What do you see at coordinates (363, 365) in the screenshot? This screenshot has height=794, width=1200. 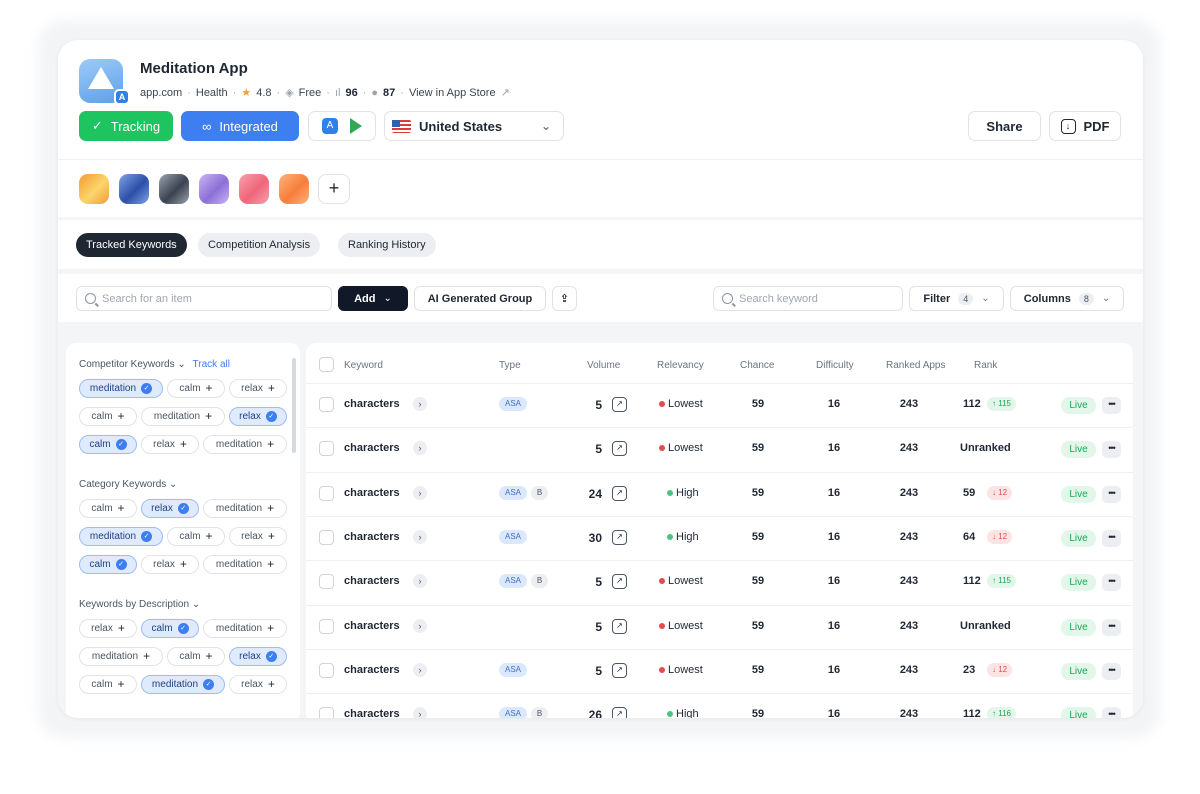 I see `header-keyword: Keyword` at bounding box center [363, 365].